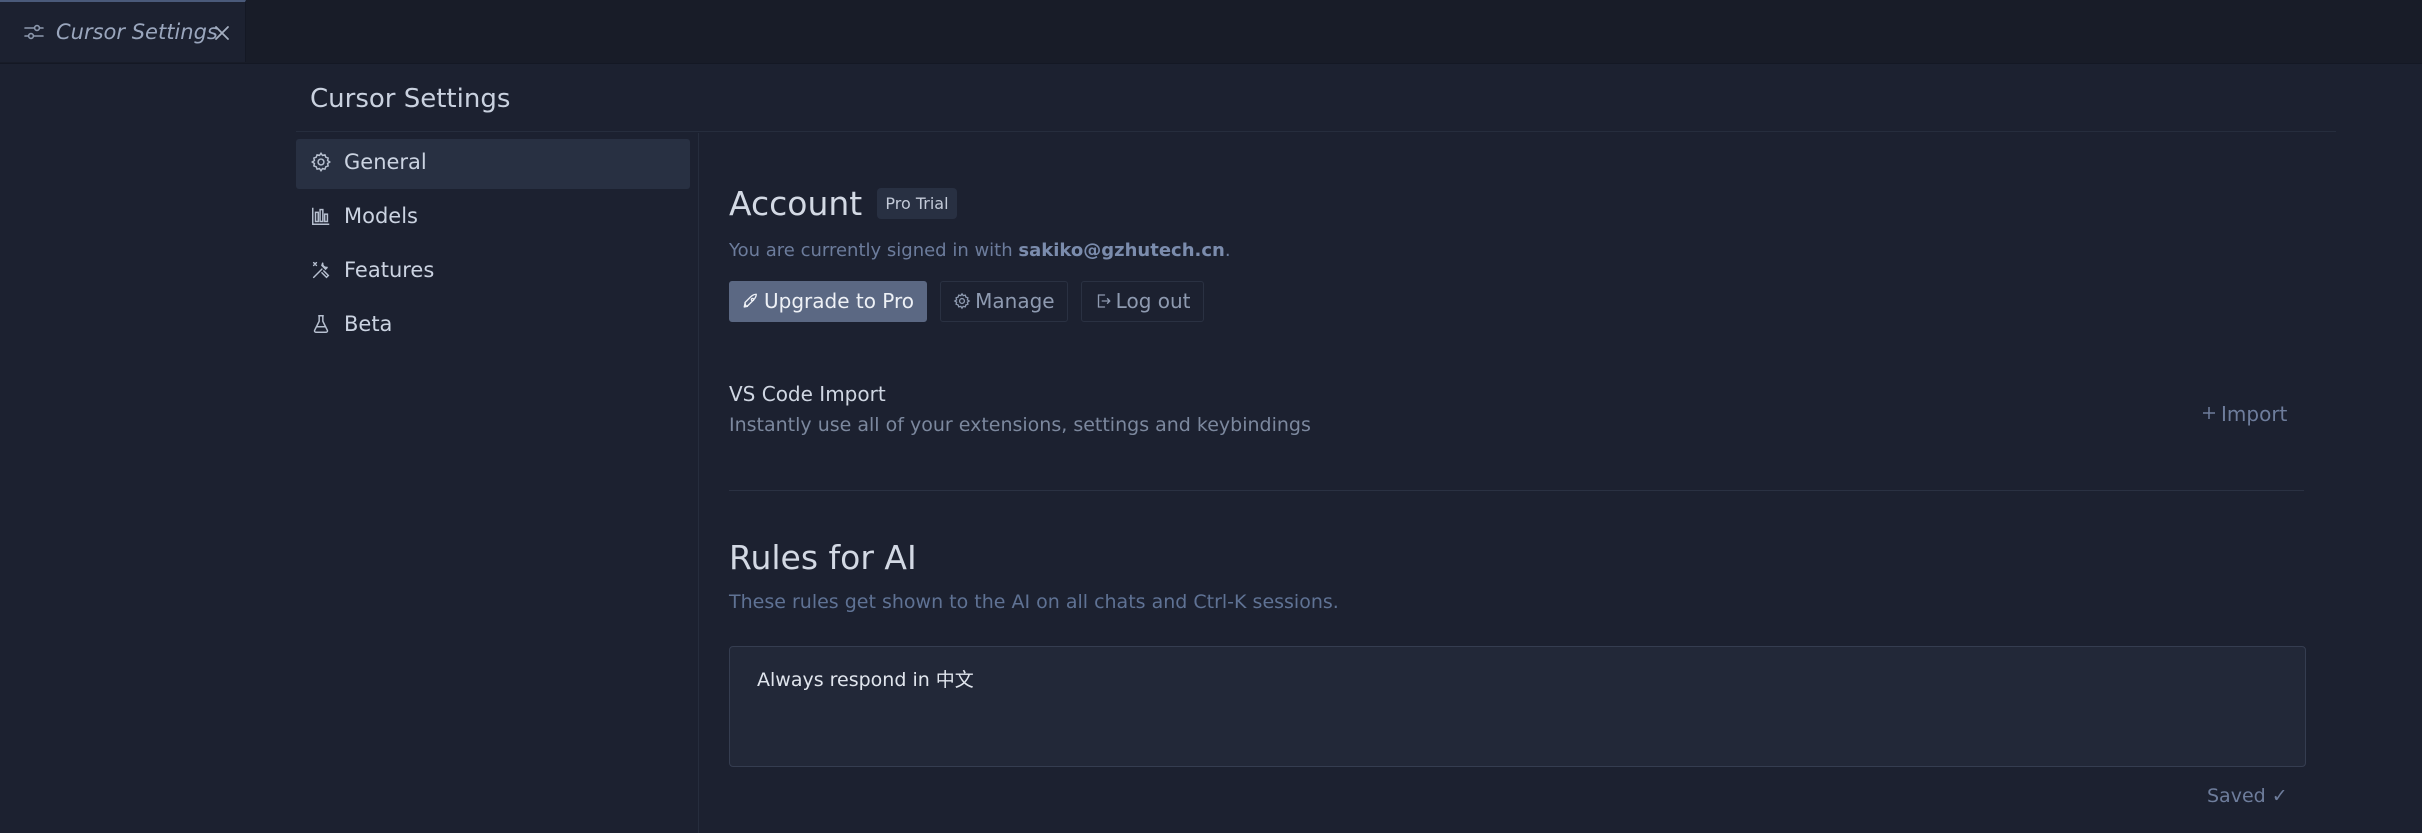  What do you see at coordinates (1104, 300) in the screenshot?
I see `log-out-icon` at bounding box center [1104, 300].